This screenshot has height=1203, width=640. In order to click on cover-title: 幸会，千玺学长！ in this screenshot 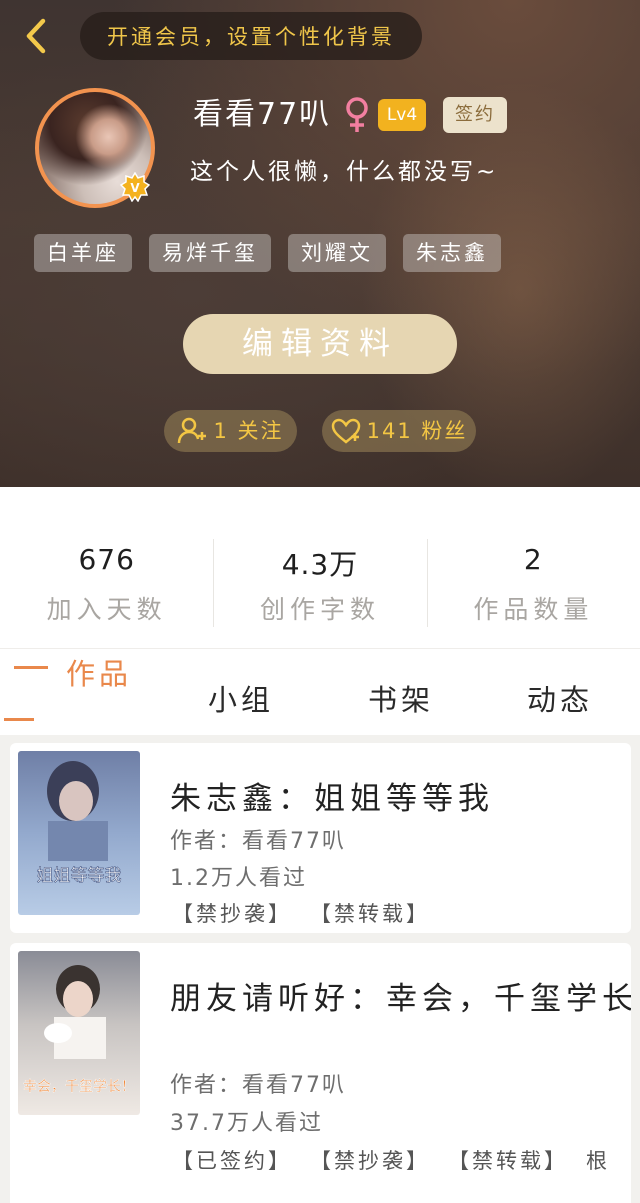, I will do `click(79, 1087)`.